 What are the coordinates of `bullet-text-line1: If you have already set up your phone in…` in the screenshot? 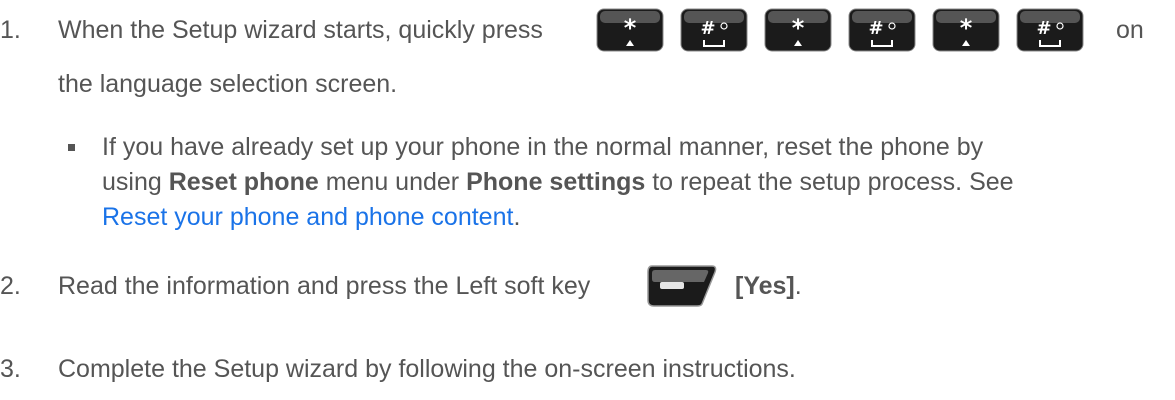 It's located at (543, 147).